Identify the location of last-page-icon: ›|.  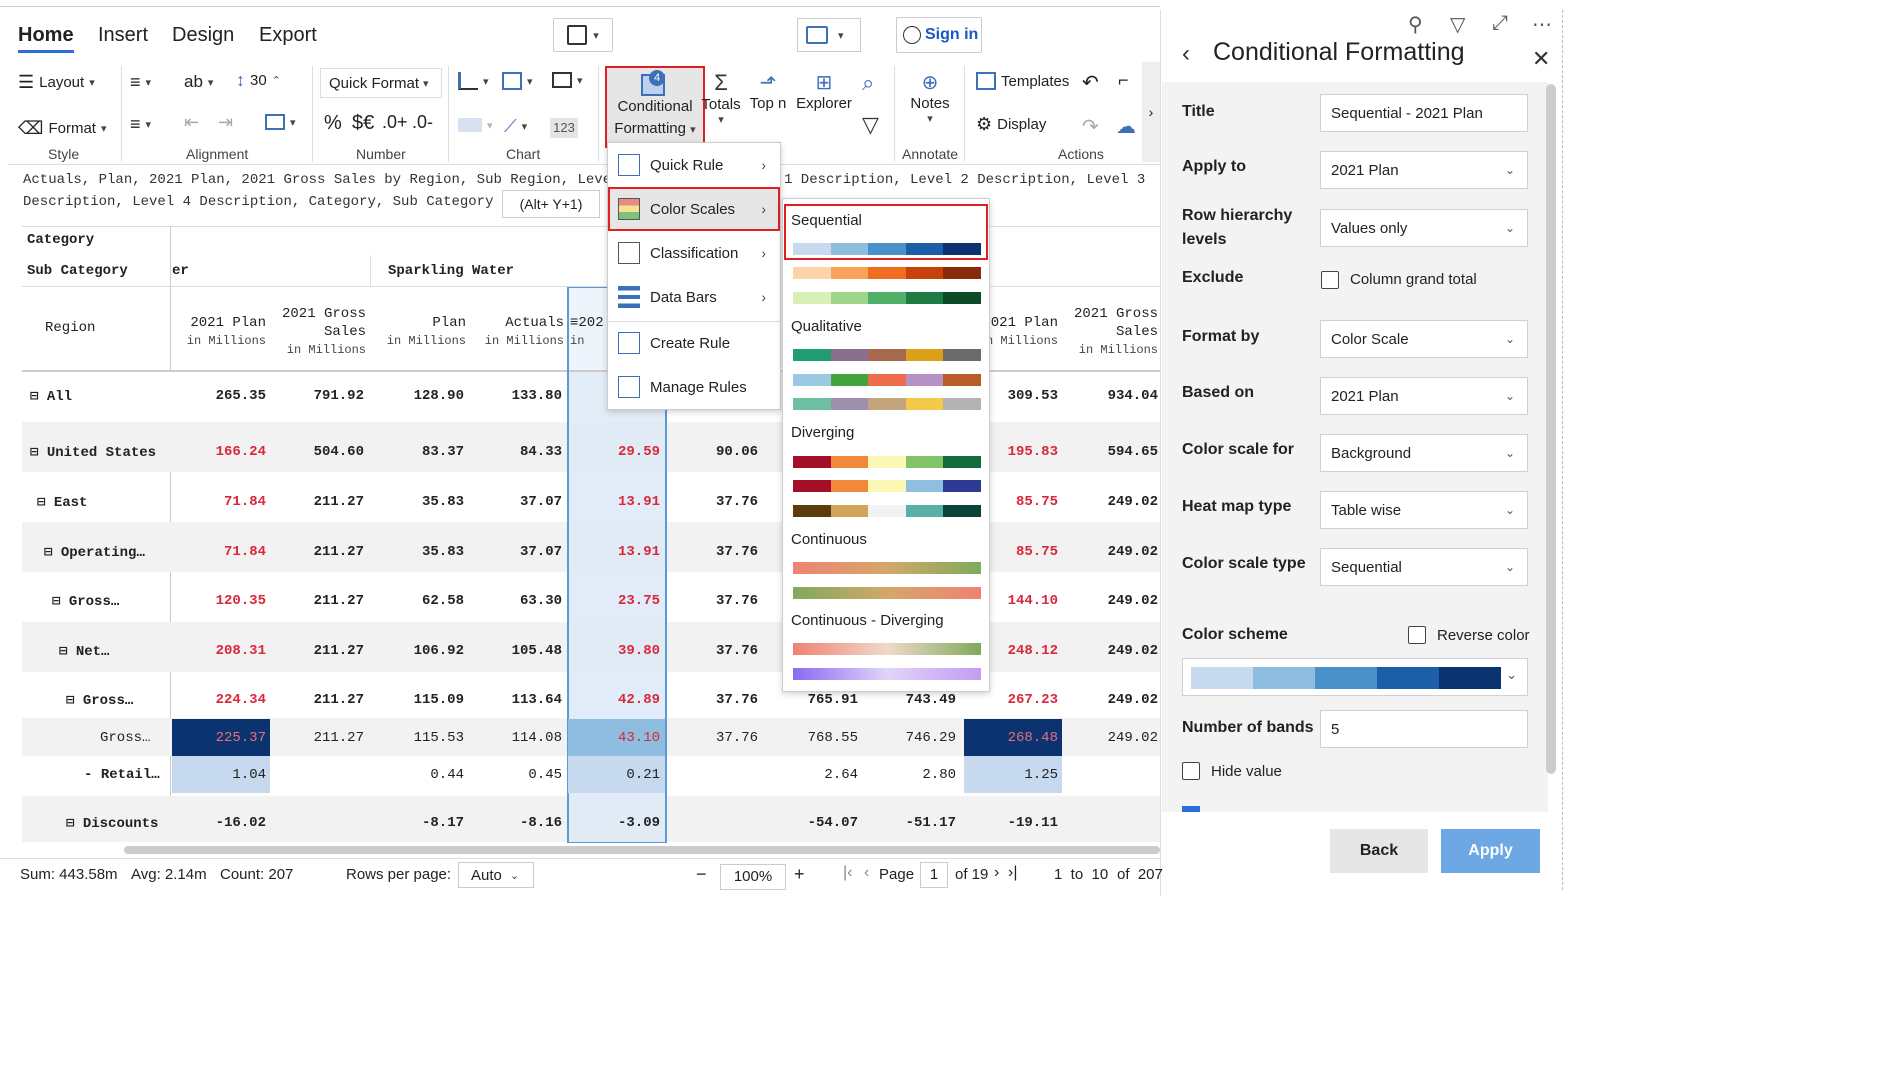
(1012, 873).